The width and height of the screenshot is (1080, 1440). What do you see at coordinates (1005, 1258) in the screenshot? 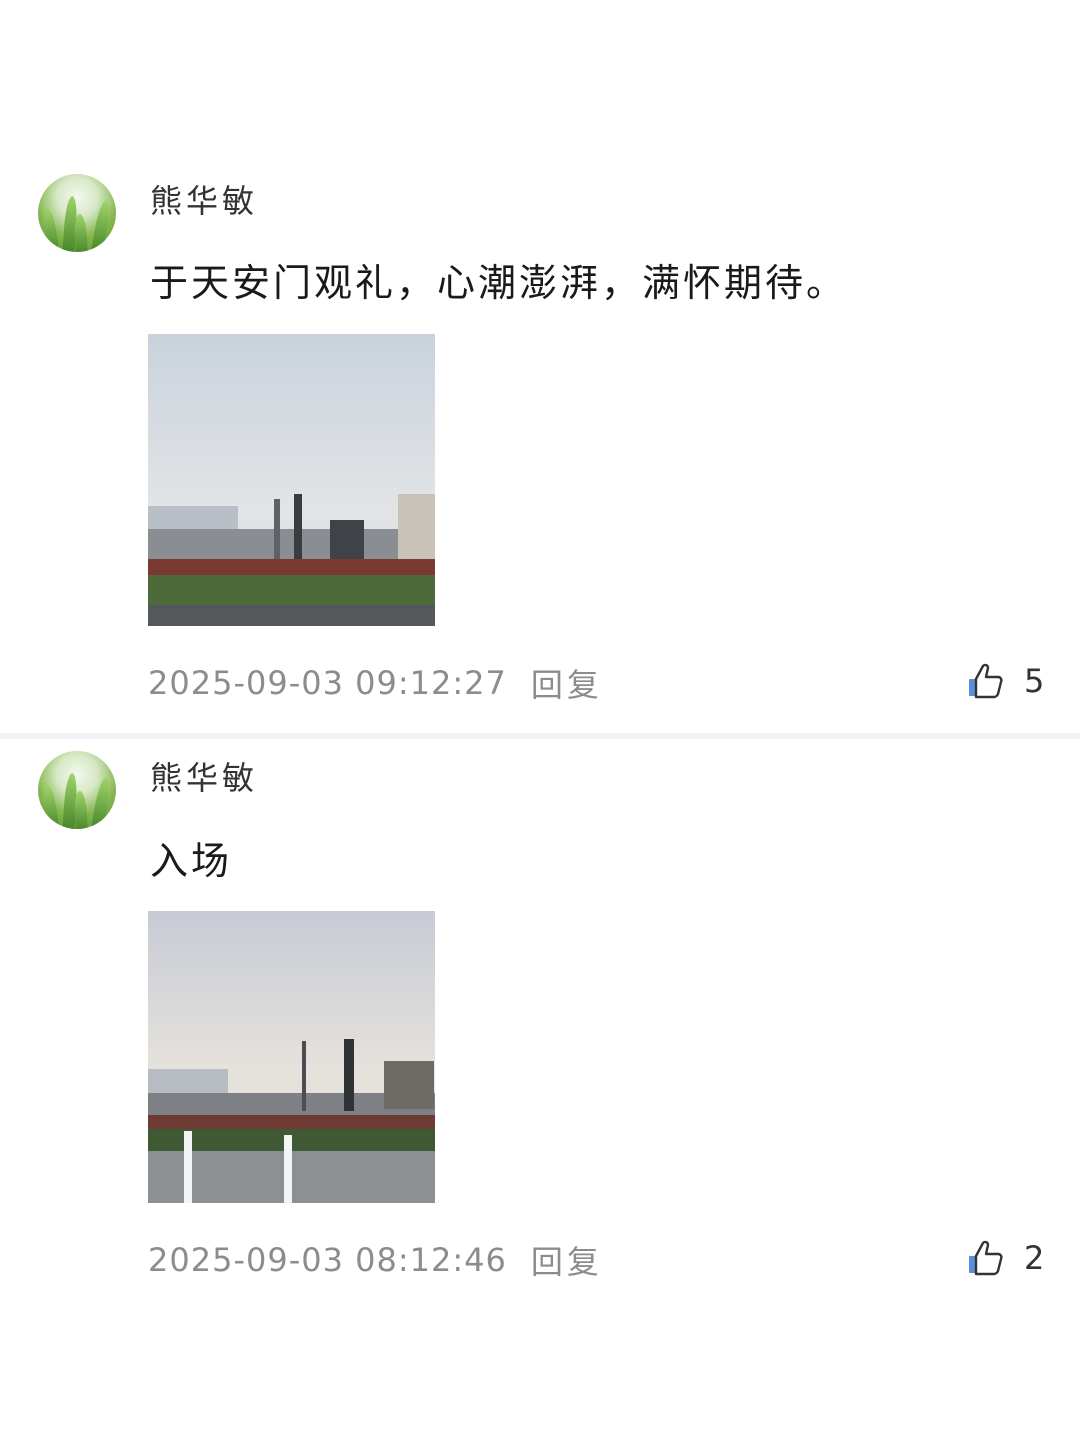
I see `like-button: 2` at bounding box center [1005, 1258].